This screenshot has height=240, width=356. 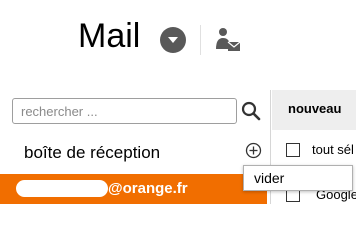 What do you see at coordinates (333, 149) in the screenshot?
I see `select-all-label: tout sél` at bounding box center [333, 149].